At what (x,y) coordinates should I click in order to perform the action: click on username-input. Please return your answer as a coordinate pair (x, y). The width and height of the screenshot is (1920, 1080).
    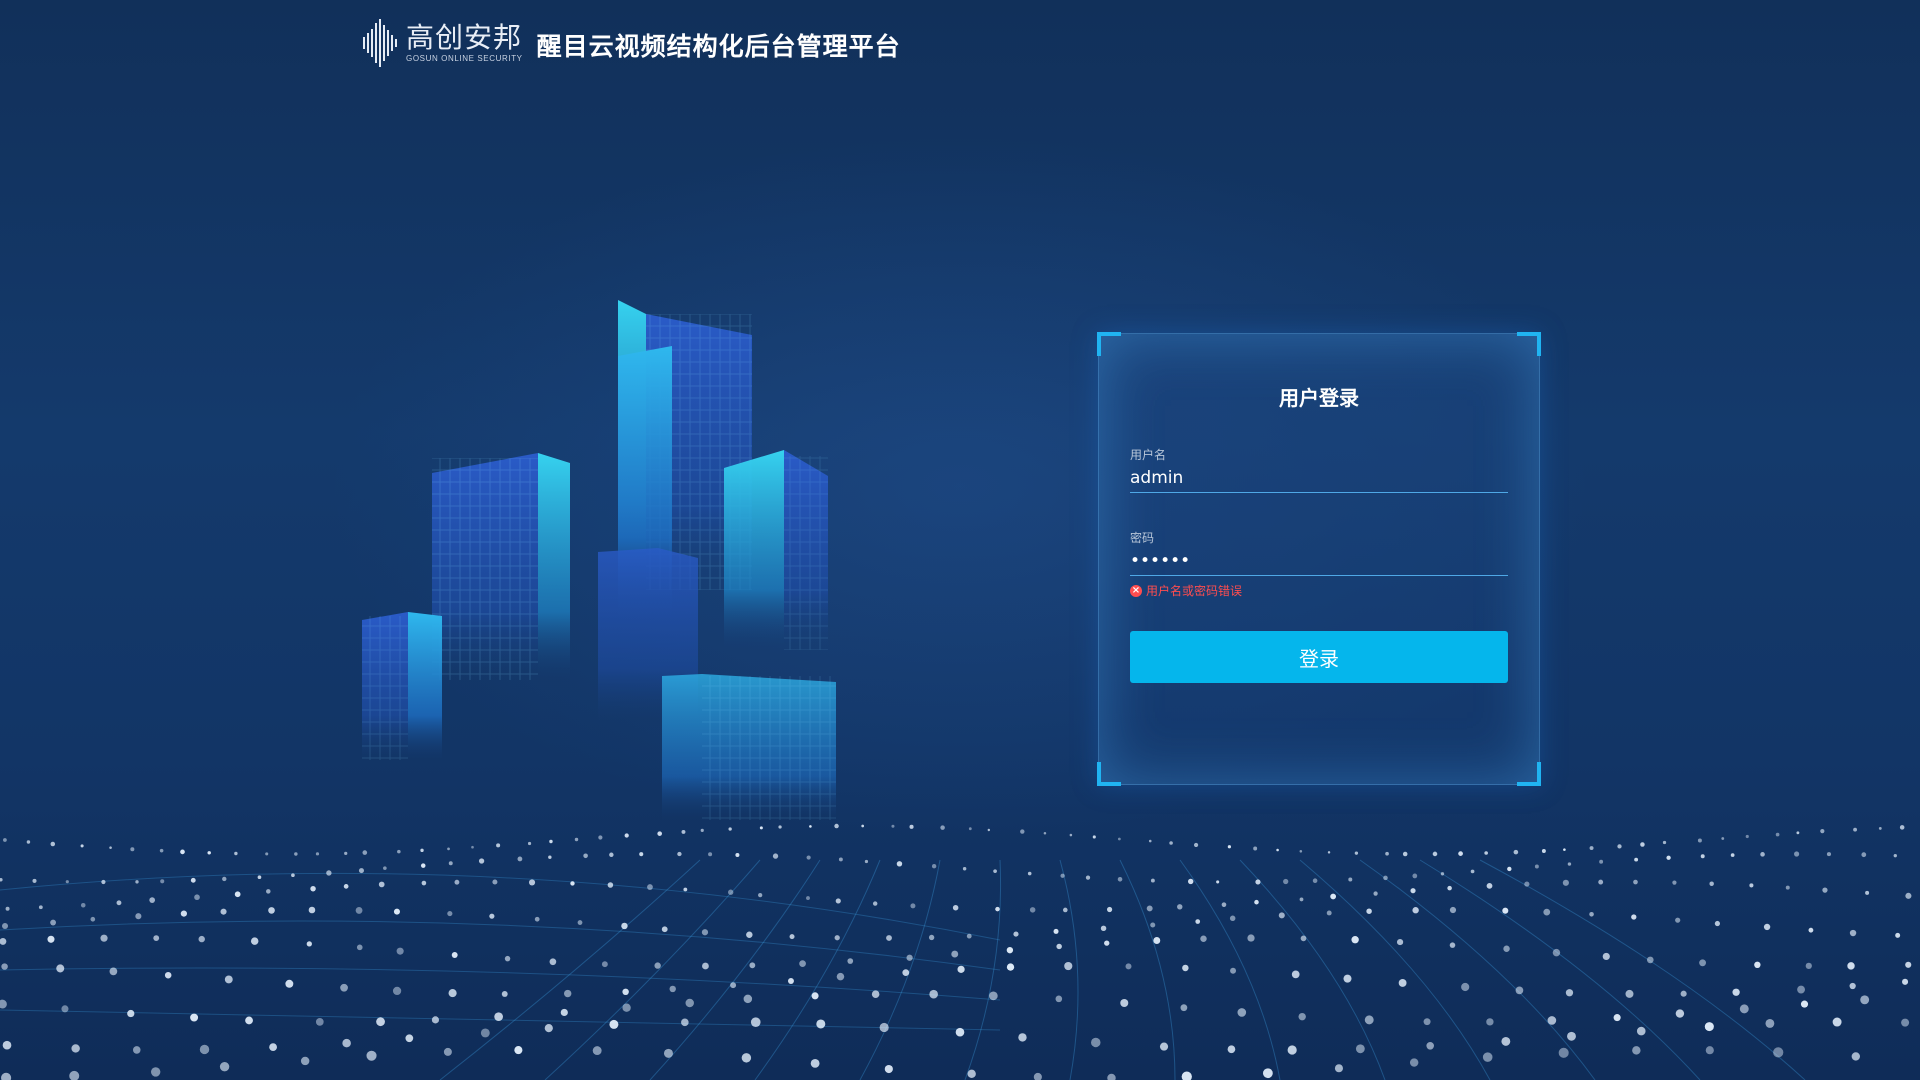
    Looking at the image, I should click on (1319, 478).